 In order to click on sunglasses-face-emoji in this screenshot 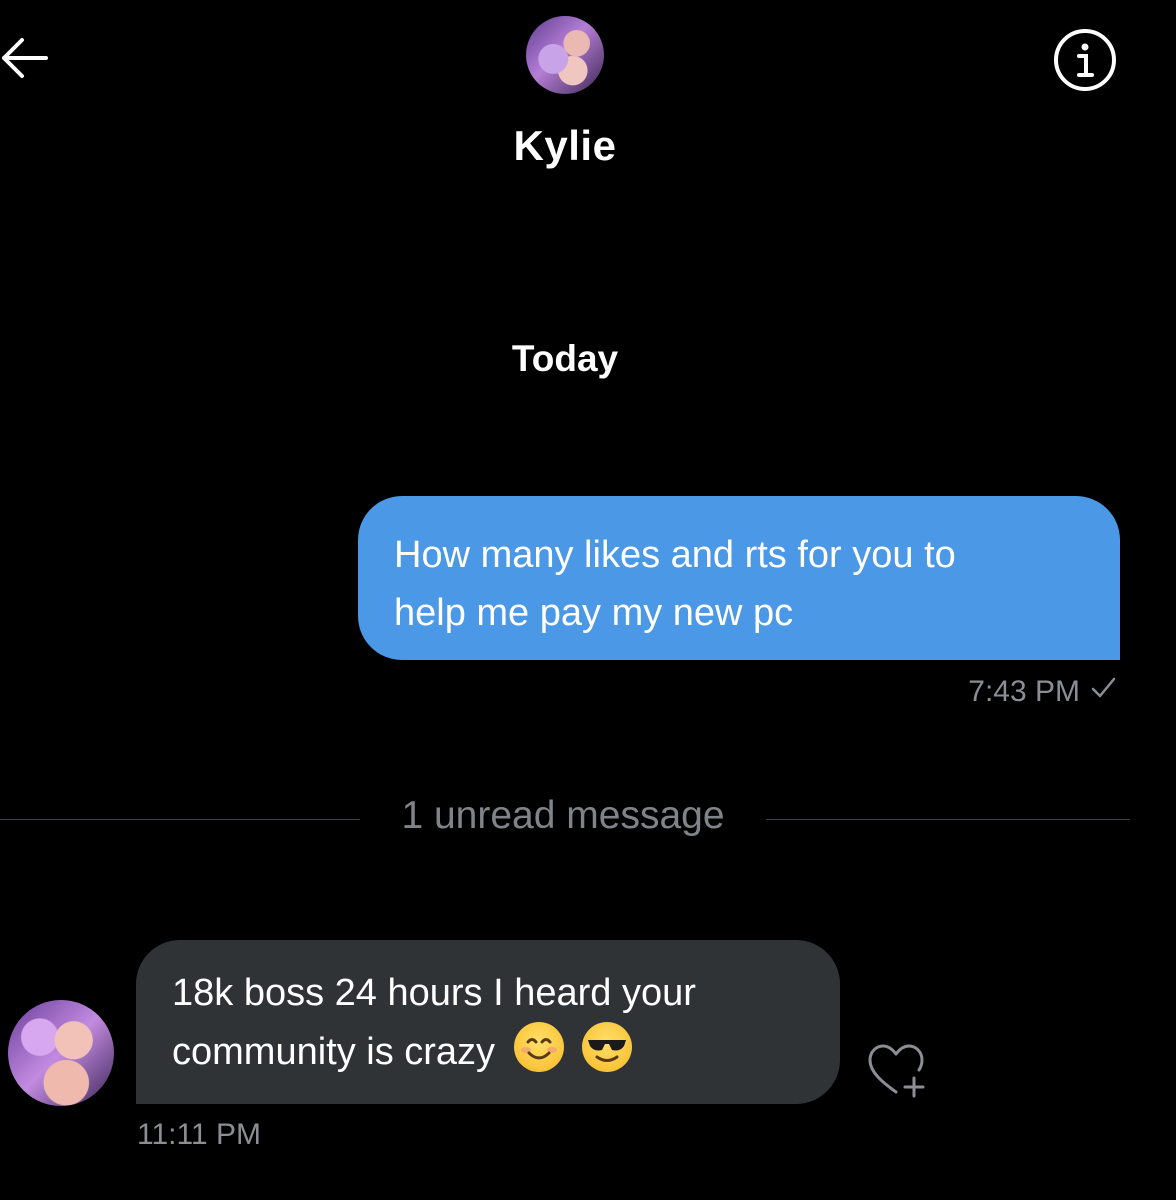, I will do `click(607, 1047)`.